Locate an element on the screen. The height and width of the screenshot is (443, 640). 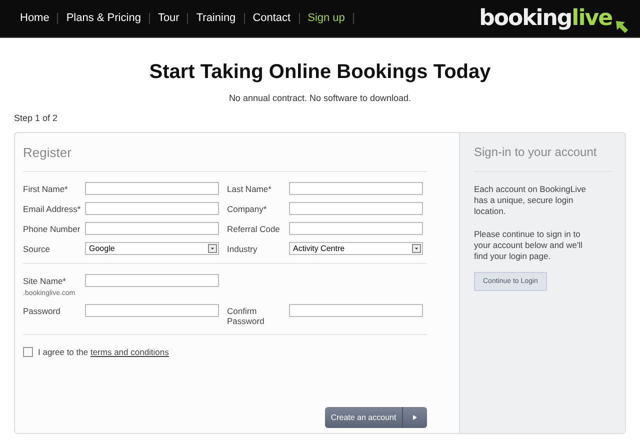
register-title: Register is located at coordinates (225, 158).